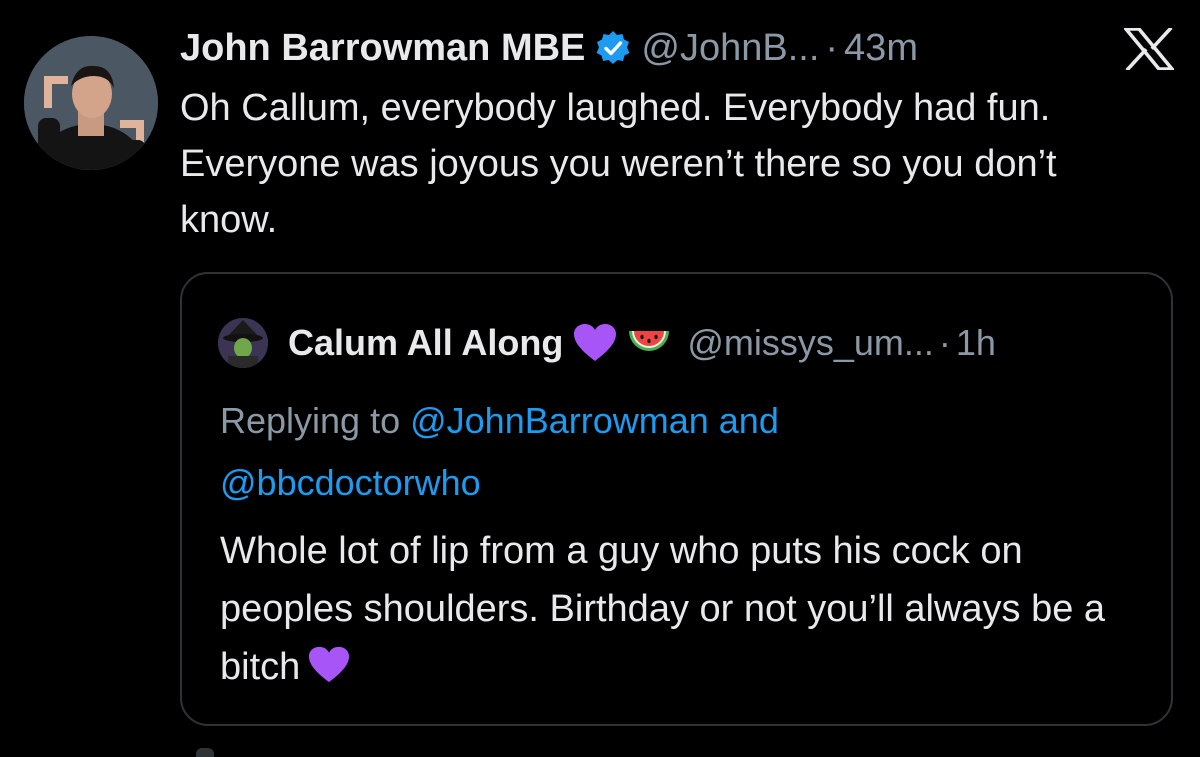 Image resolution: width=1200 pixels, height=757 pixels. I want to click on tweet-timestamp: 43m, so click(881, 48).